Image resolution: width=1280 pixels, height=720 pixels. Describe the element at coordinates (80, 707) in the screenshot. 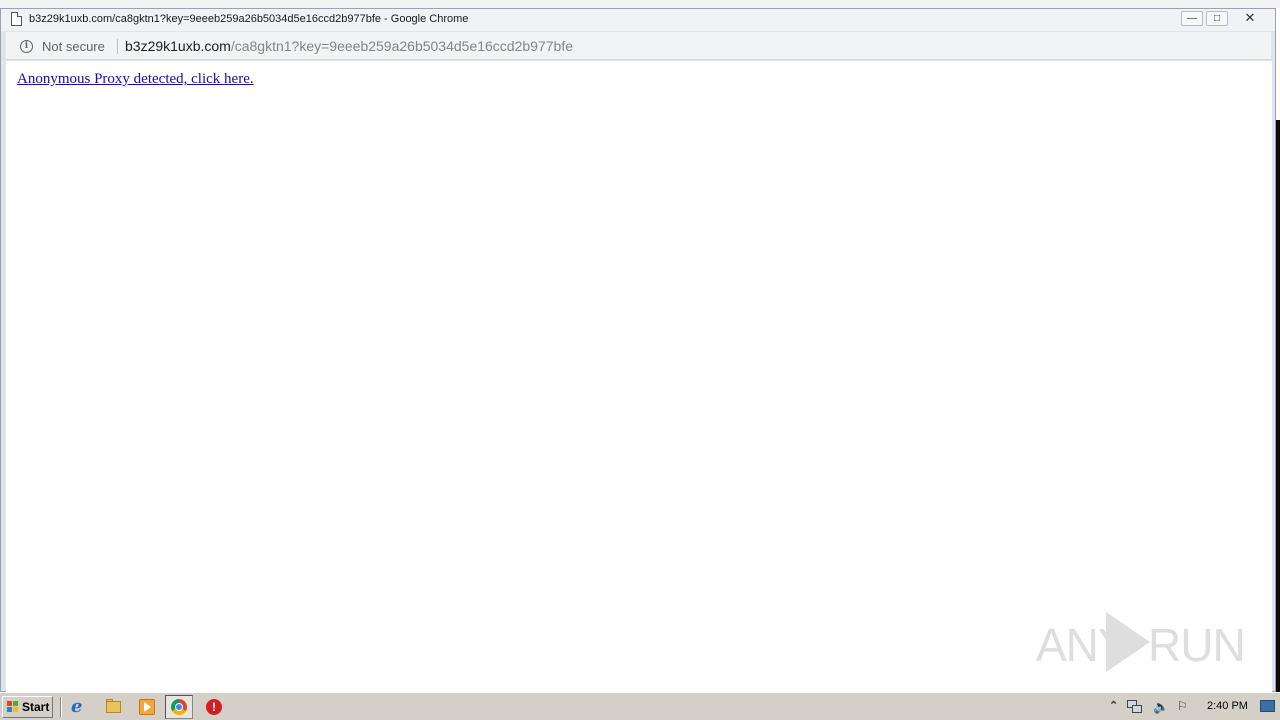

I see `internet-explorer-icon: e` at that location.